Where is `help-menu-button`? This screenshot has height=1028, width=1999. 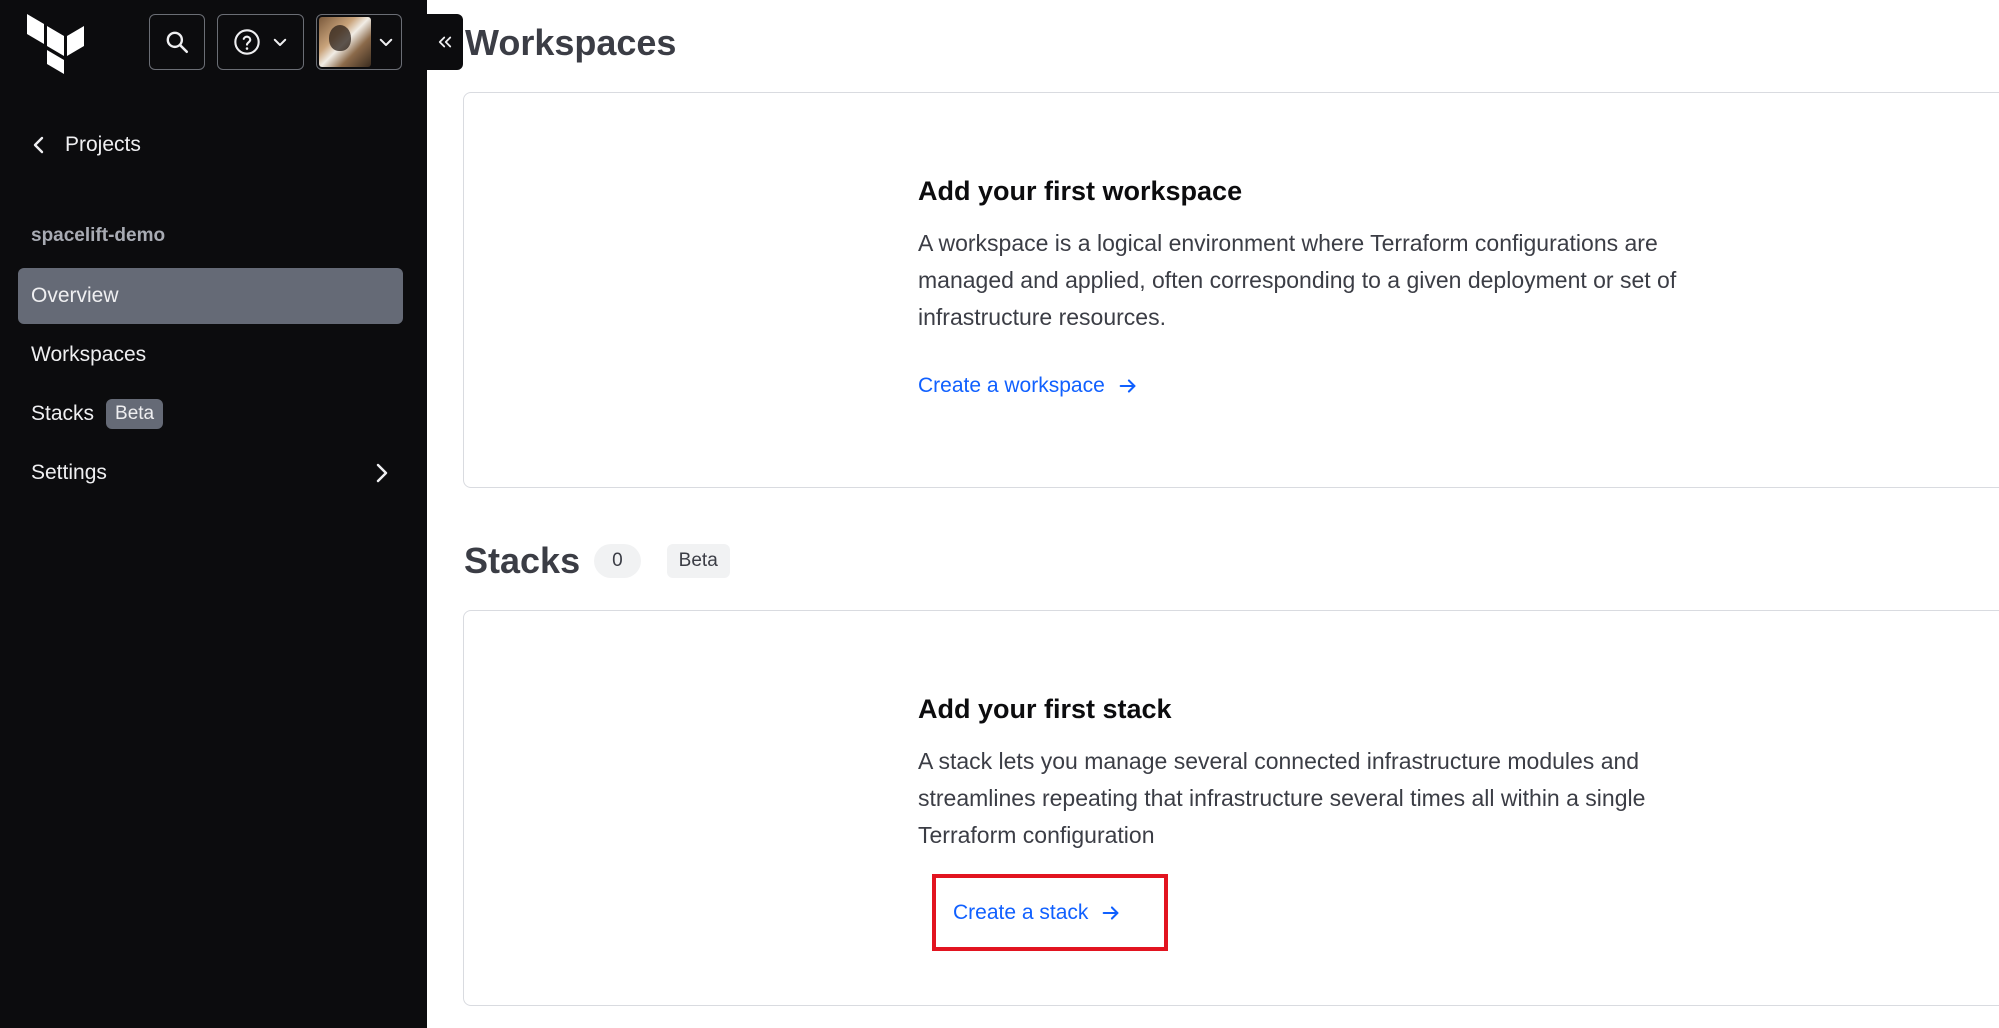 help-menu-button is located at coordinates (260, 42).